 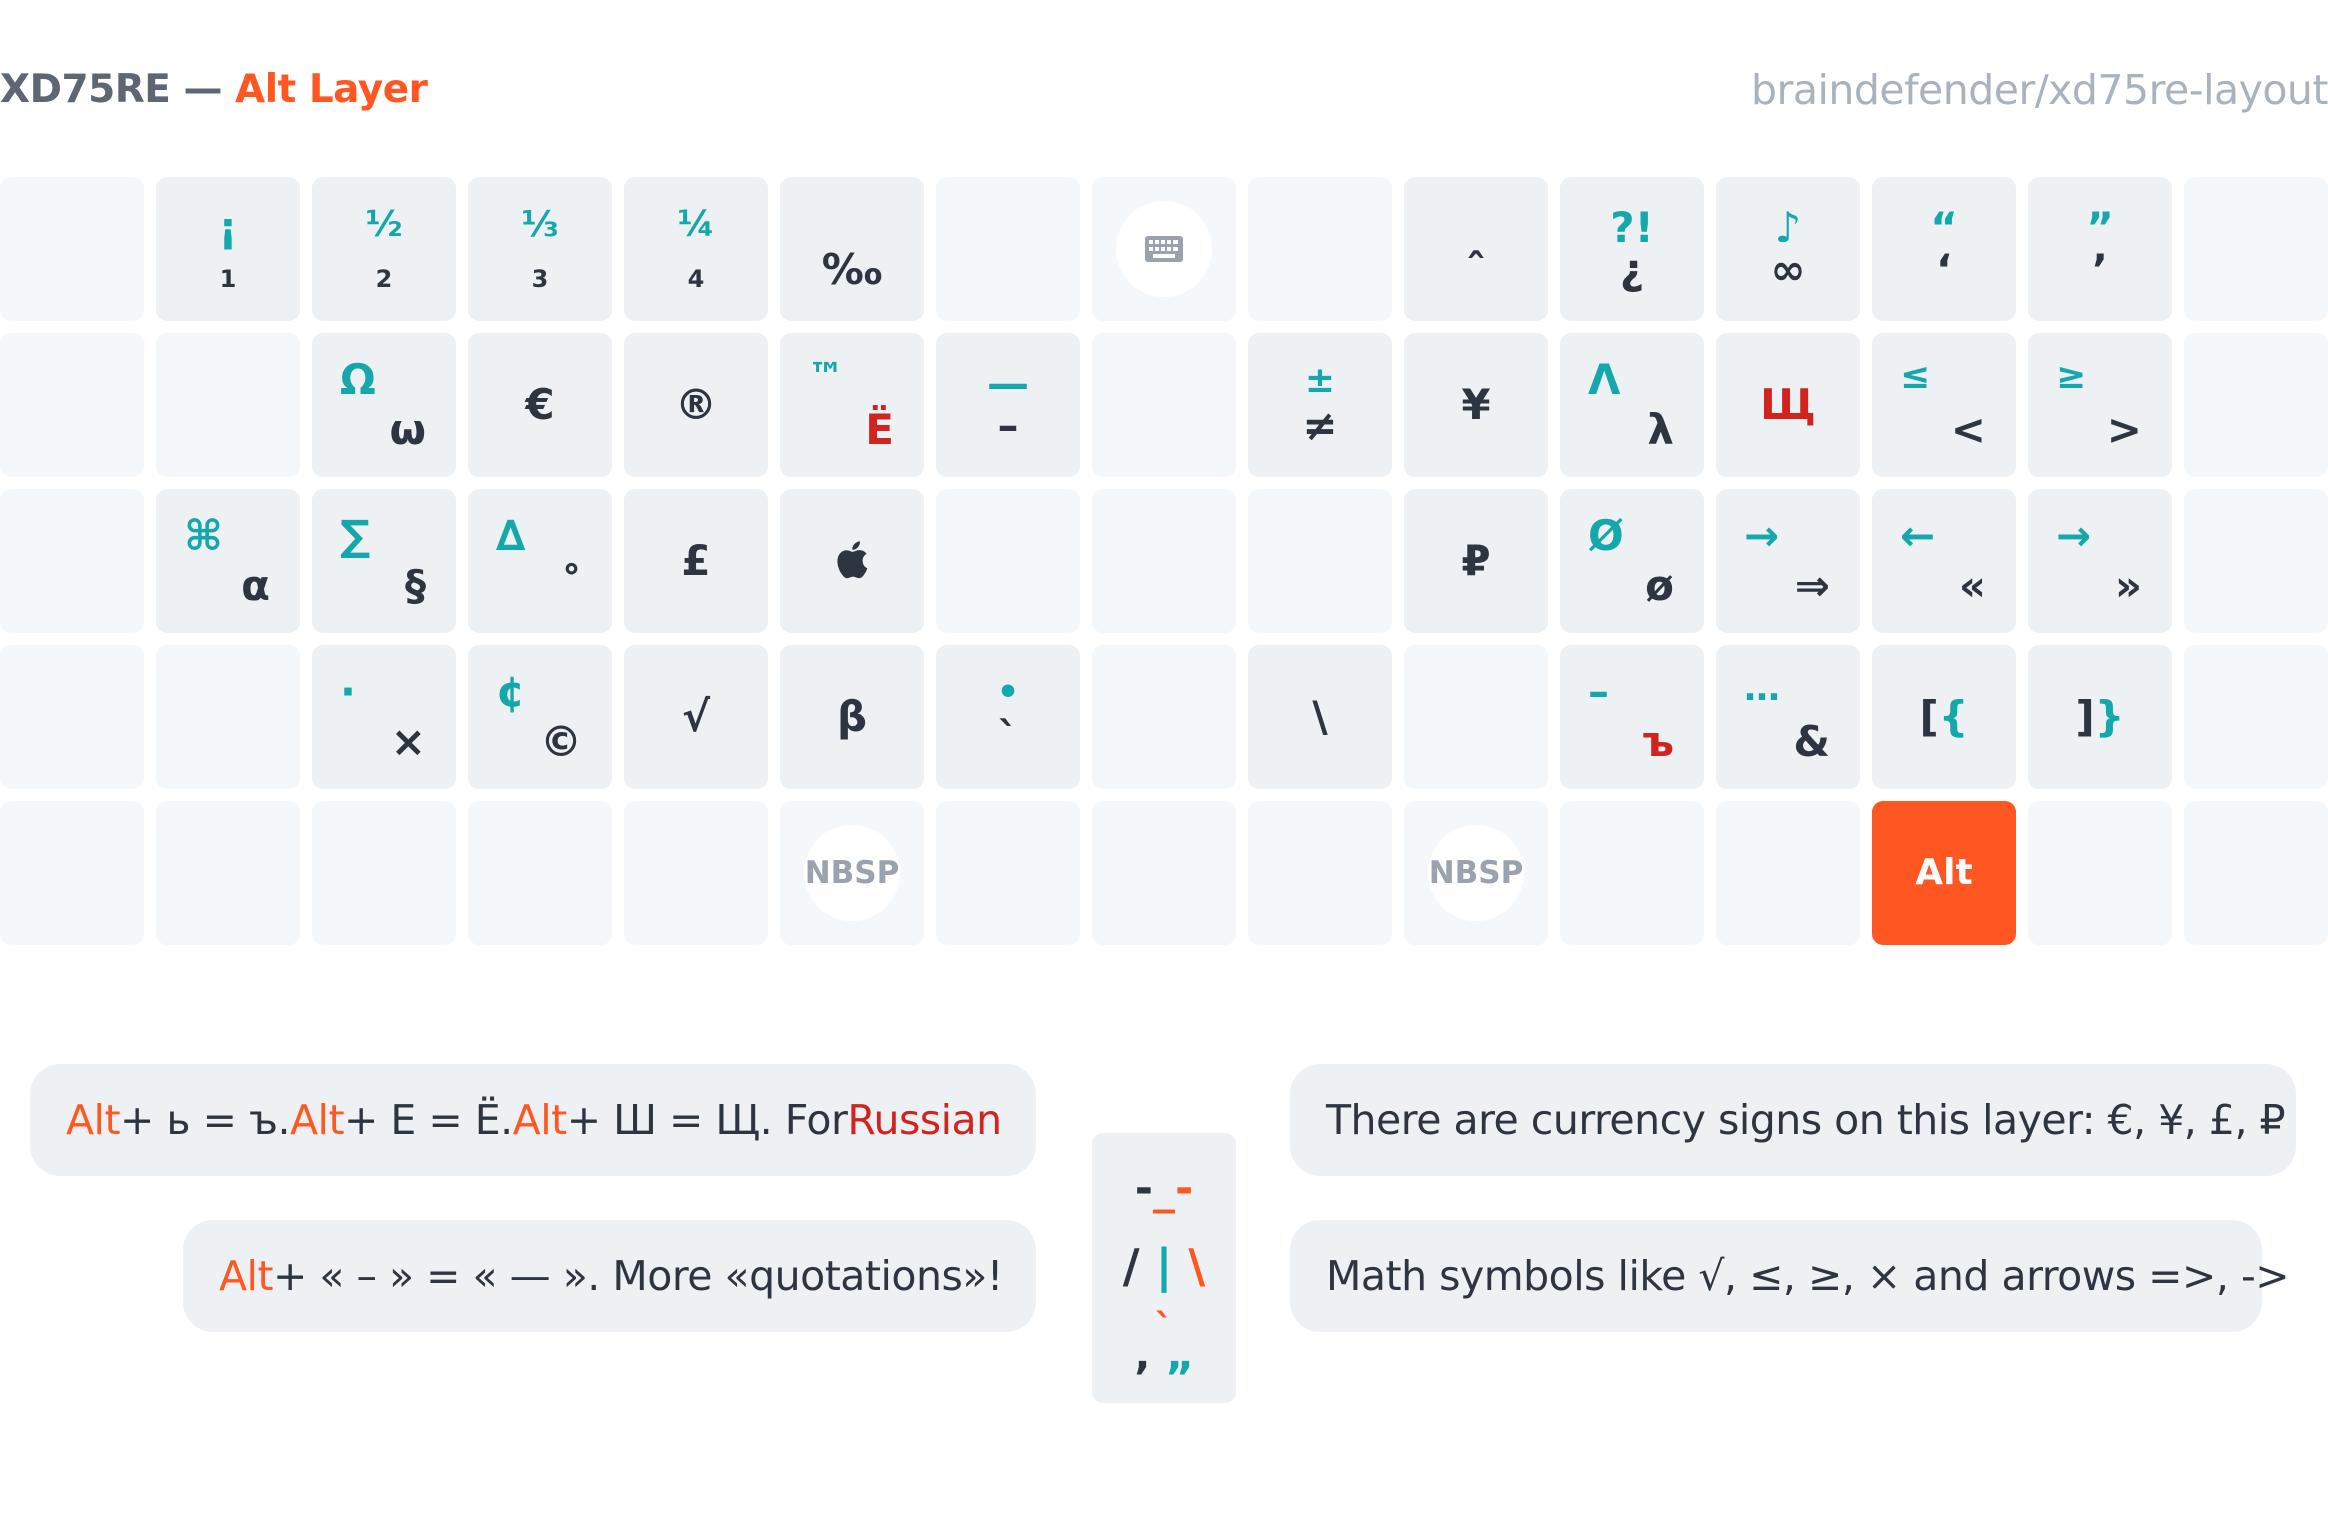 What do you see at coordinates (696, 249) in the screenshot?
I see `key-r1-c5: ¼4` at bounding box center [696, 249].